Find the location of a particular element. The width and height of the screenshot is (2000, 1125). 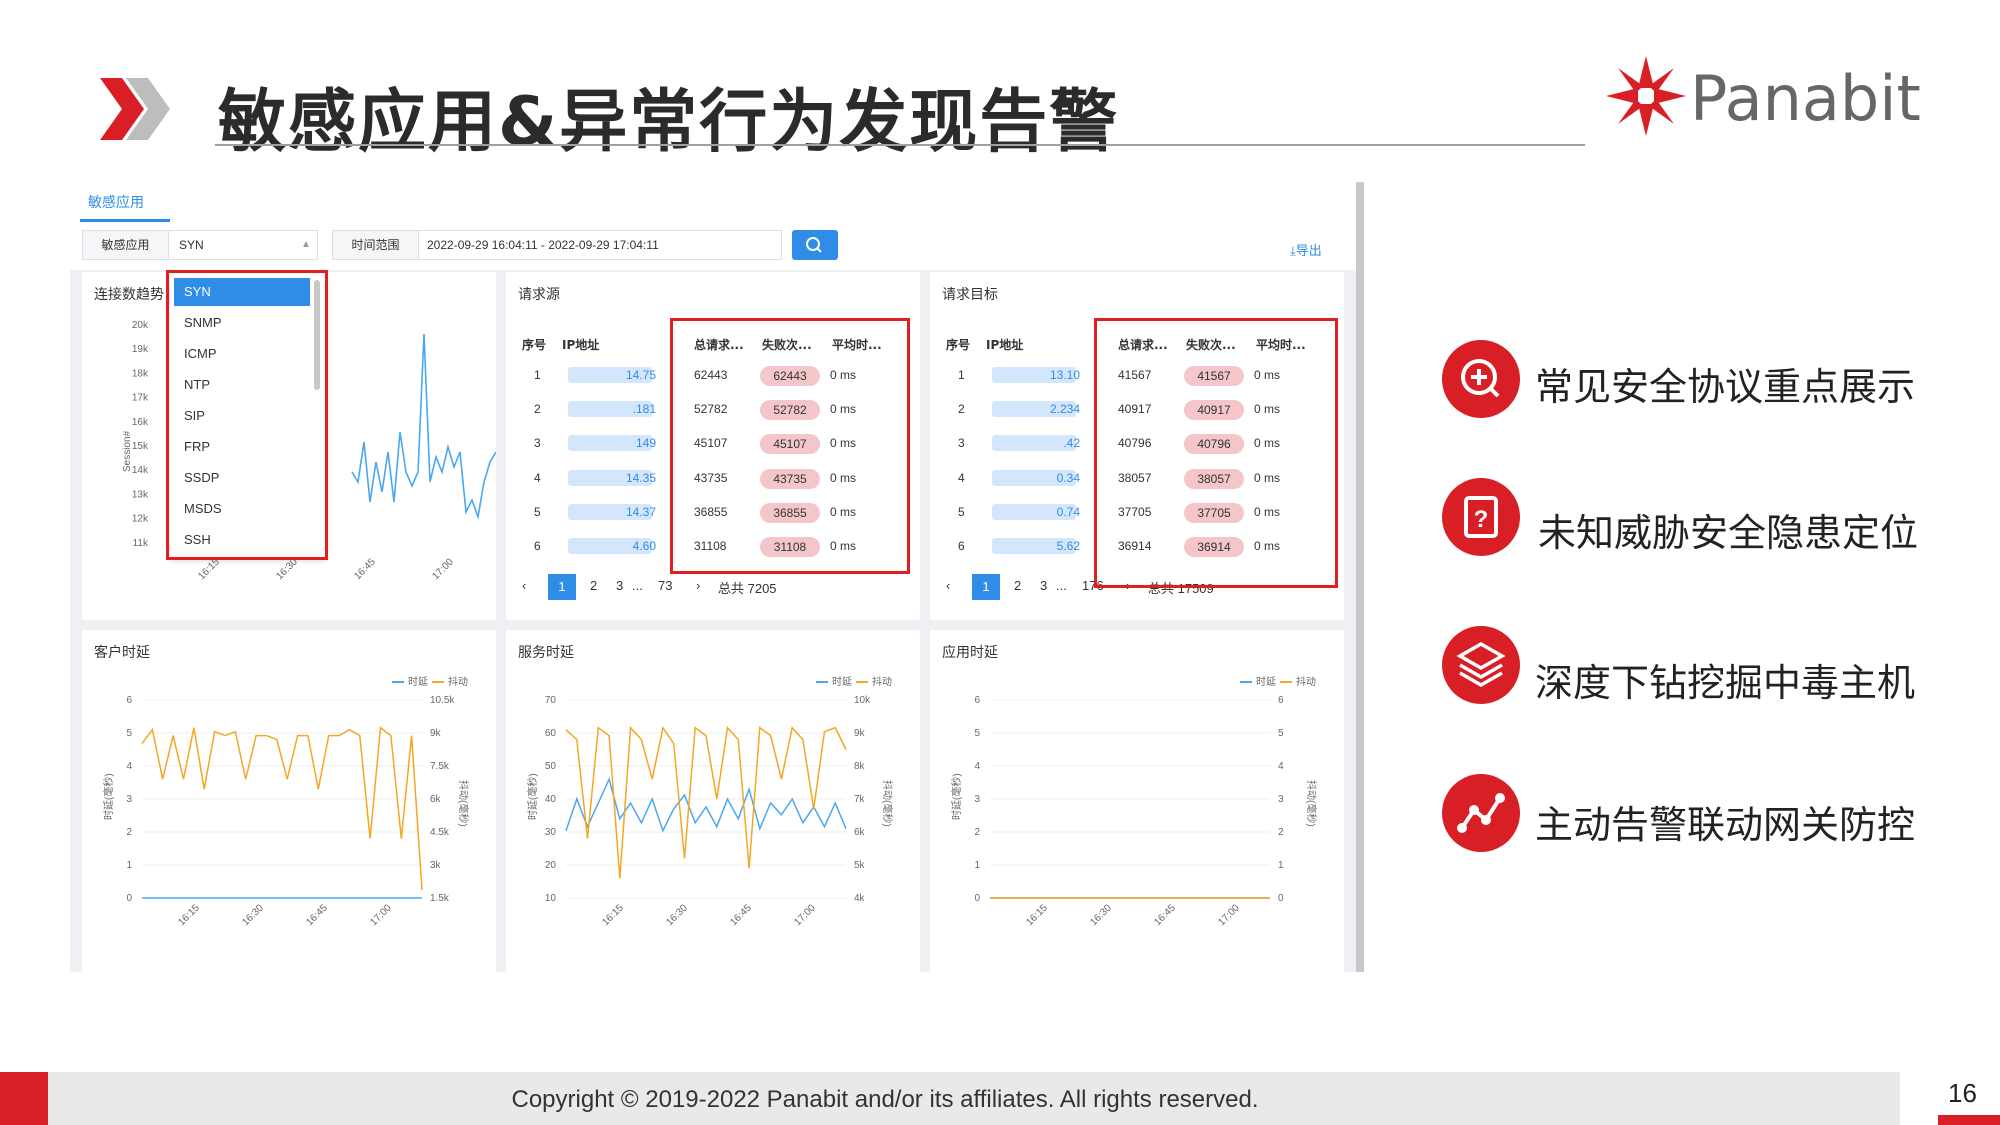

y-right-tick: 4.5k is located at coordinates (440, 832).